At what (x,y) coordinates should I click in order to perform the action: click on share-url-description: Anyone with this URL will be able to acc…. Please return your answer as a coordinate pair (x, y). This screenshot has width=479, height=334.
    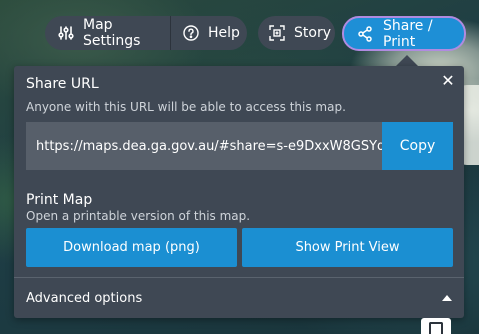
    Looking at the image, I should click on (186, 107).